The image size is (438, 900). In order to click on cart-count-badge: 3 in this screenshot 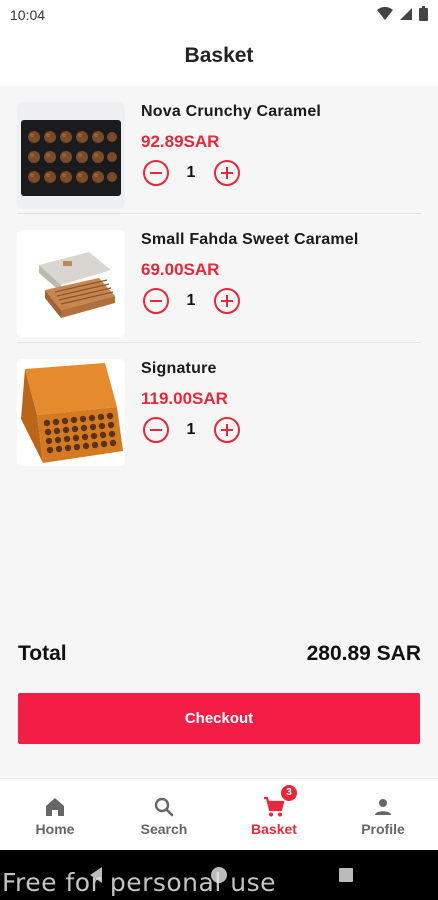, I will do `click(289, 793)`.